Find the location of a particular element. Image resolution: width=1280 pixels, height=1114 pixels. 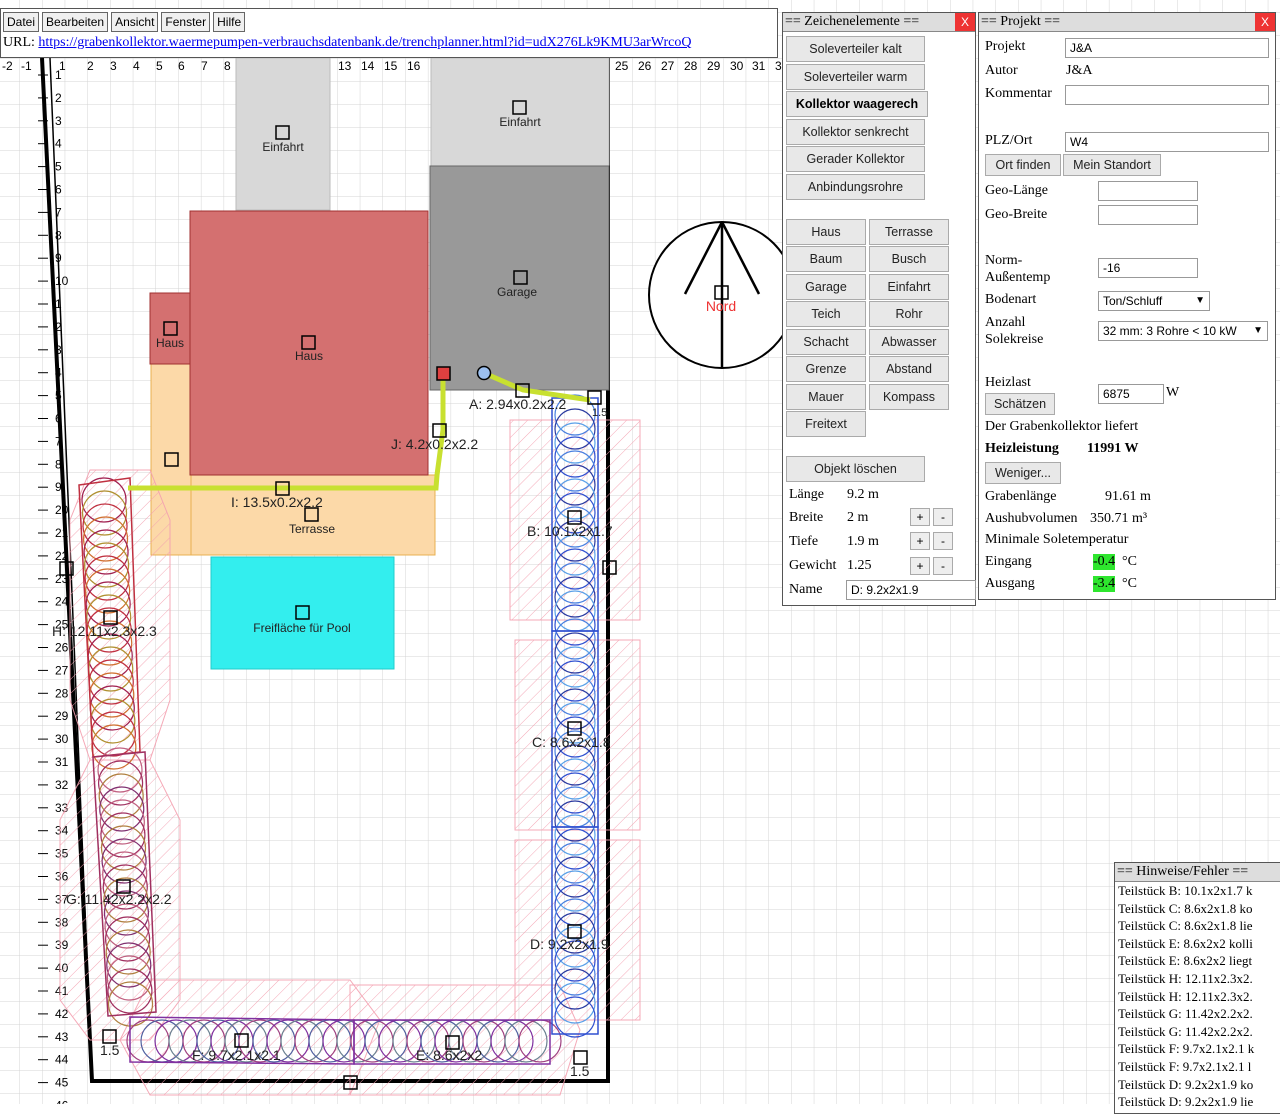

teich-button: Teich is located at coordinates (826, 314).